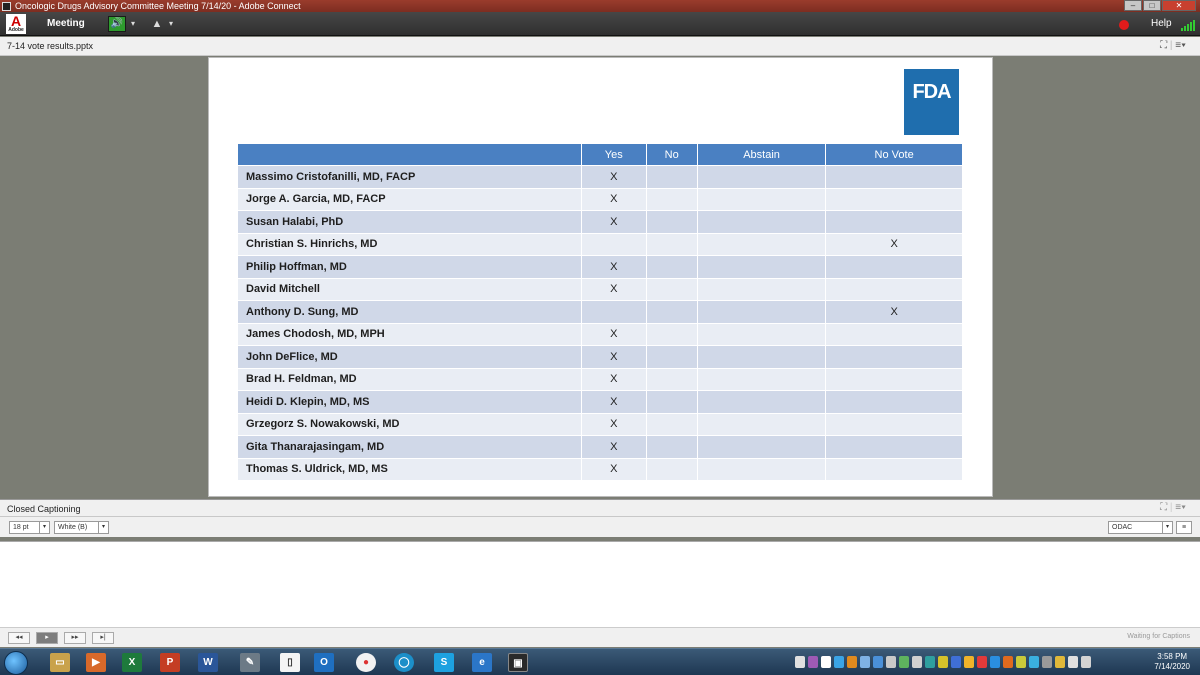 Image resolution: width=1200 pixels, height=675 pixels. What do you see at coordinates (1133, 5) in the screenshot?
I see `minimize-button: –` at bounding box center [1133, 5].